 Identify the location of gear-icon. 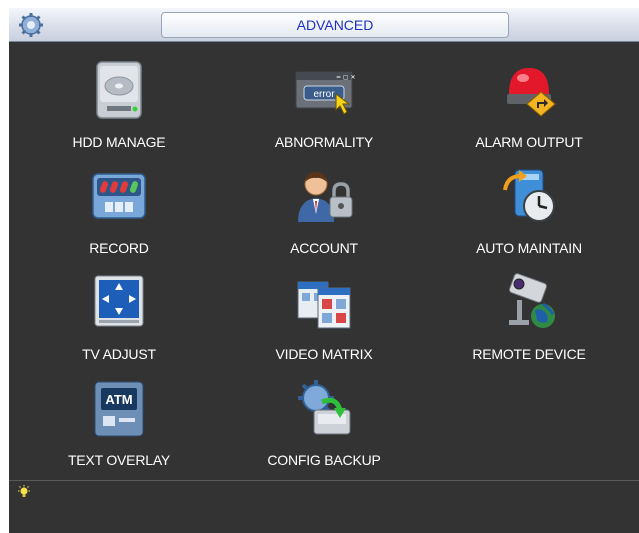
(31, 25).